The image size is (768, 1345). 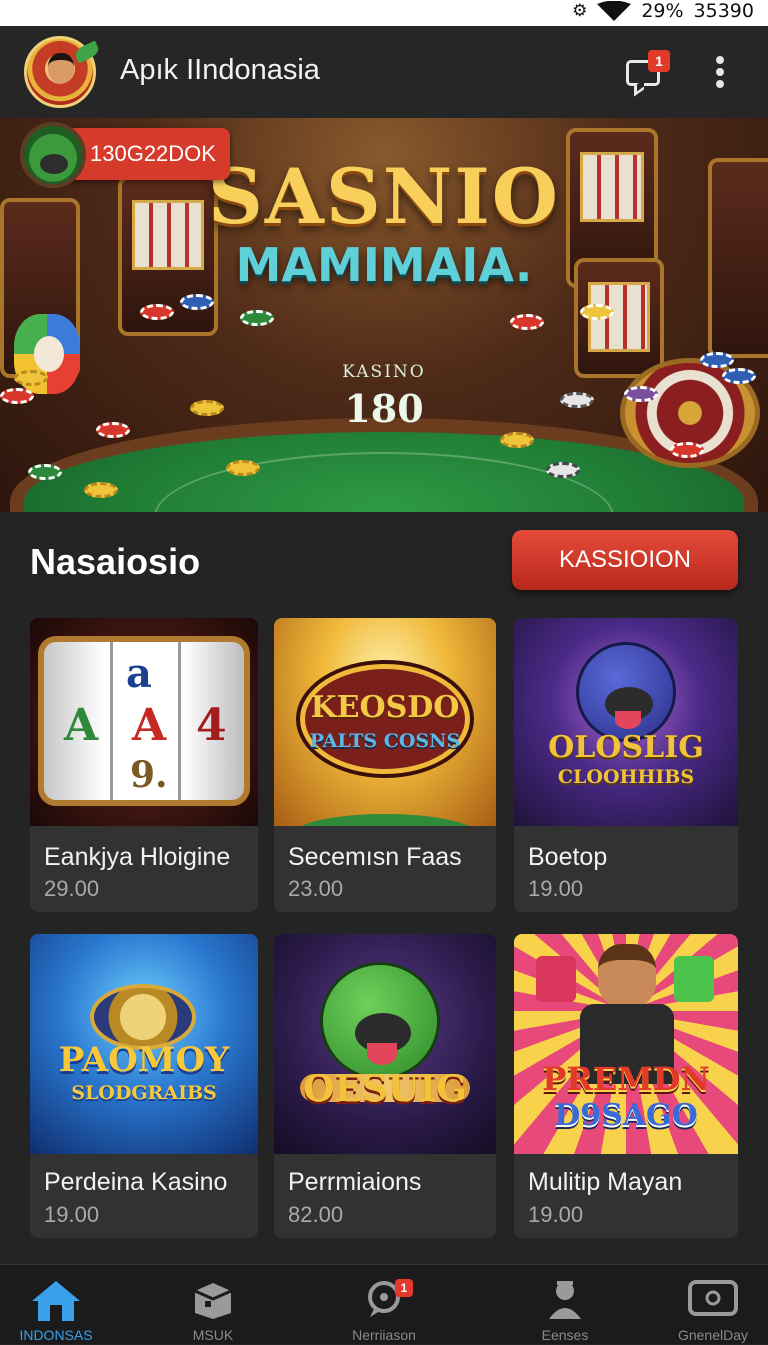 I want to click on game-thumbnail: a A A 4 9., so click(x=144, y=722).